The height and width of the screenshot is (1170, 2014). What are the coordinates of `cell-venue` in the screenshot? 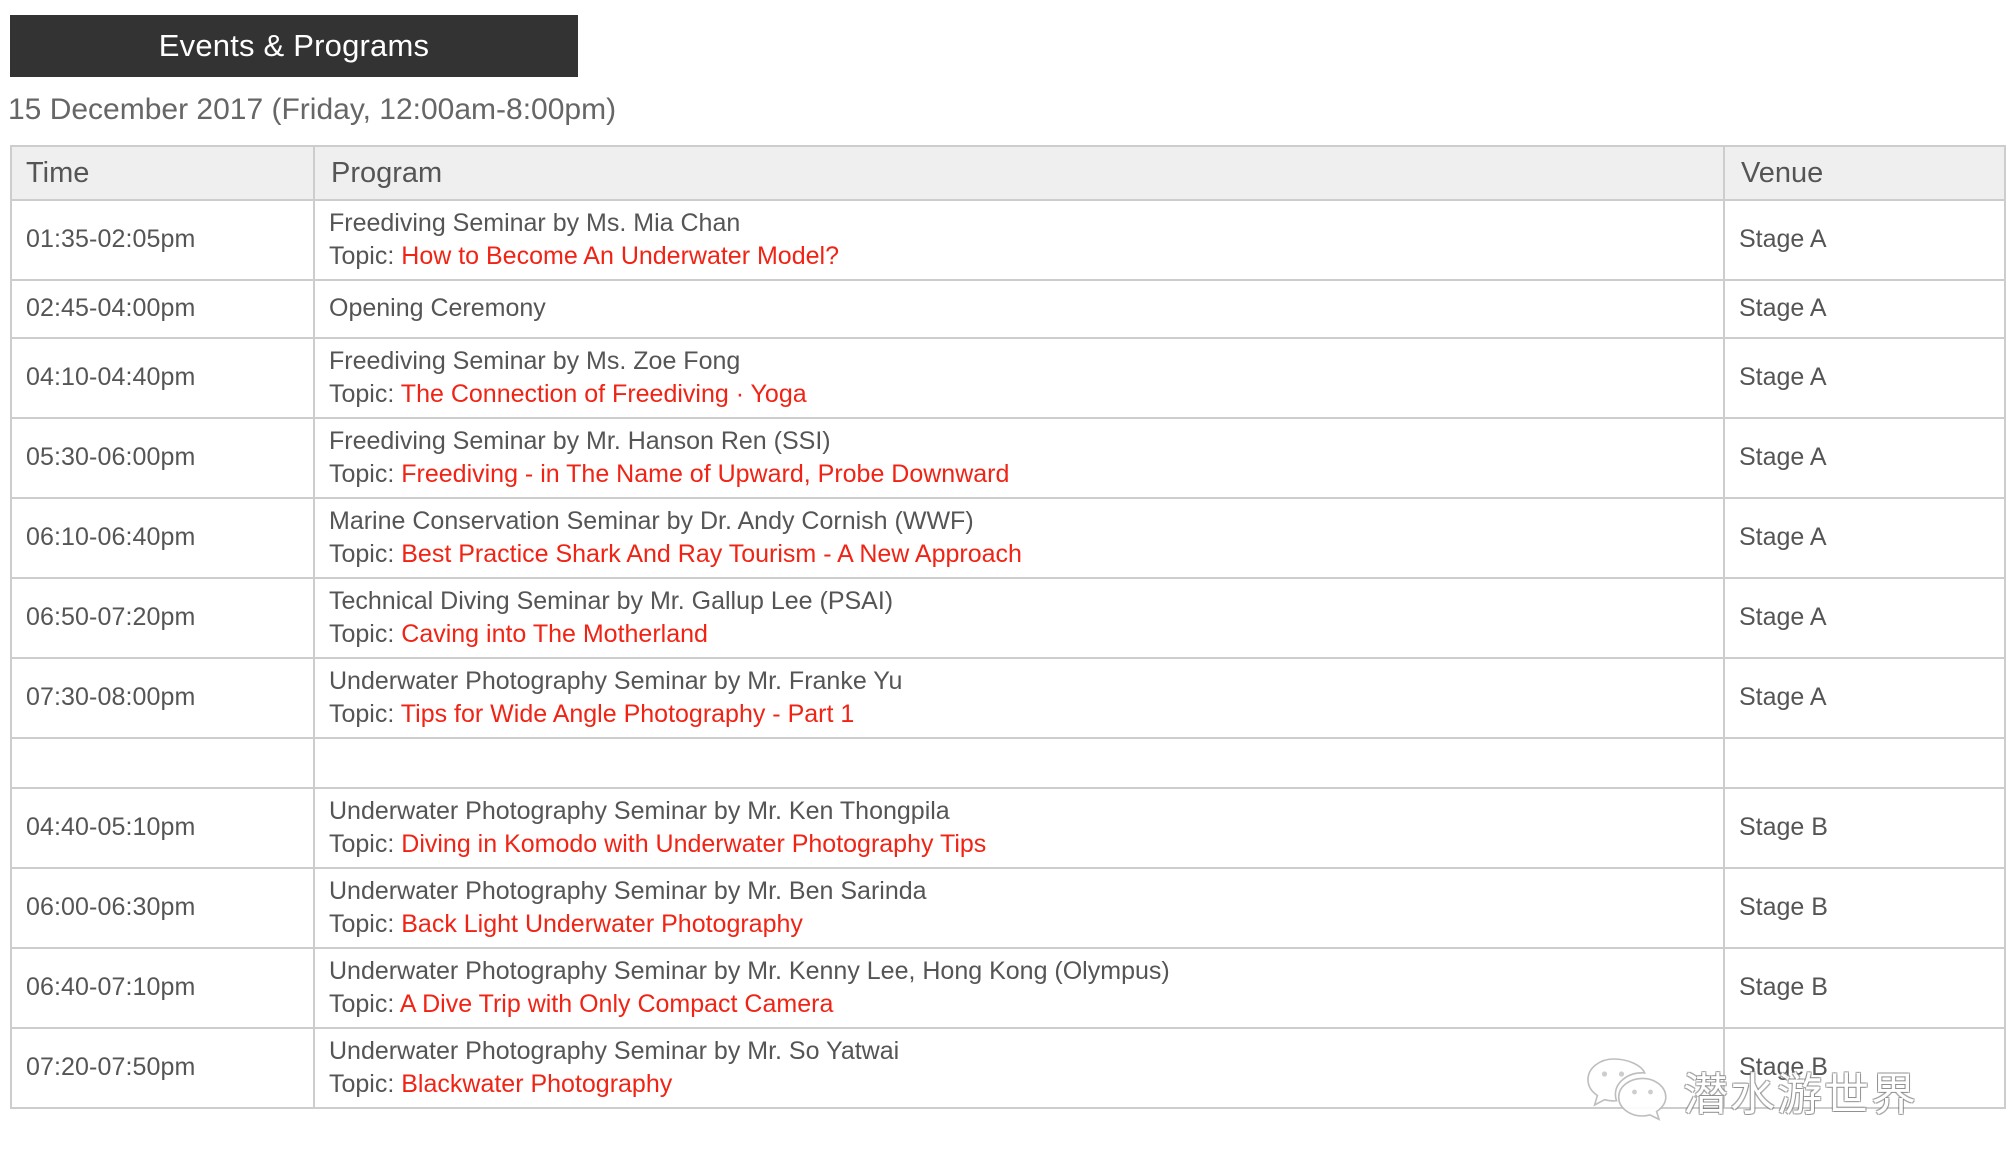 It's located at (1865, 763).